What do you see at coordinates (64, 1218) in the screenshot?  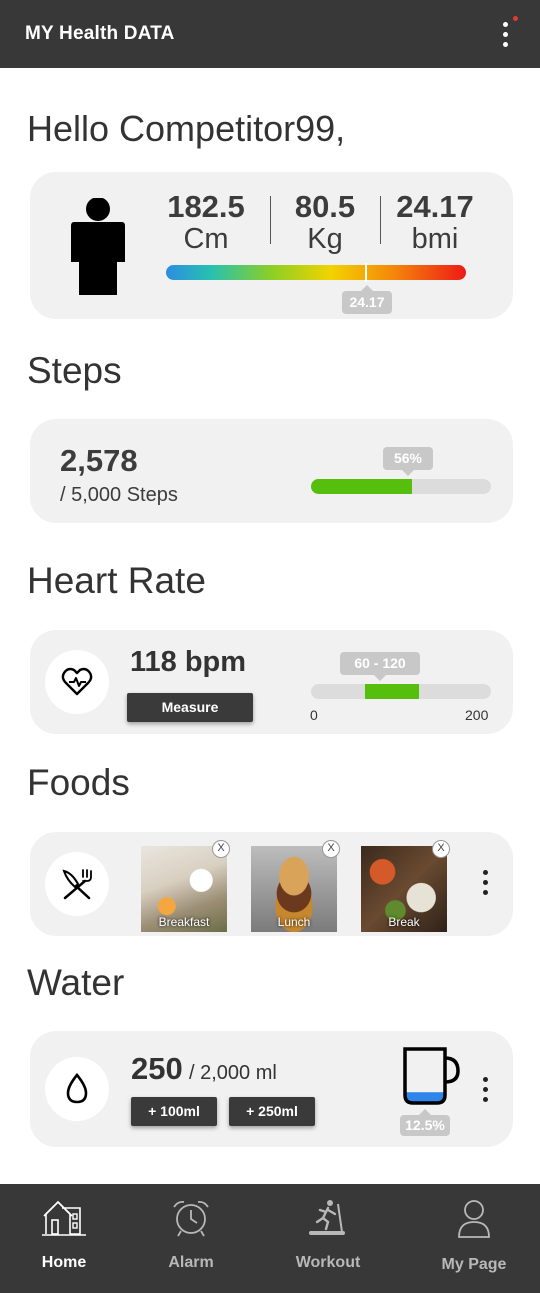 I see `home-icon` at bounding box center [64, 1218].